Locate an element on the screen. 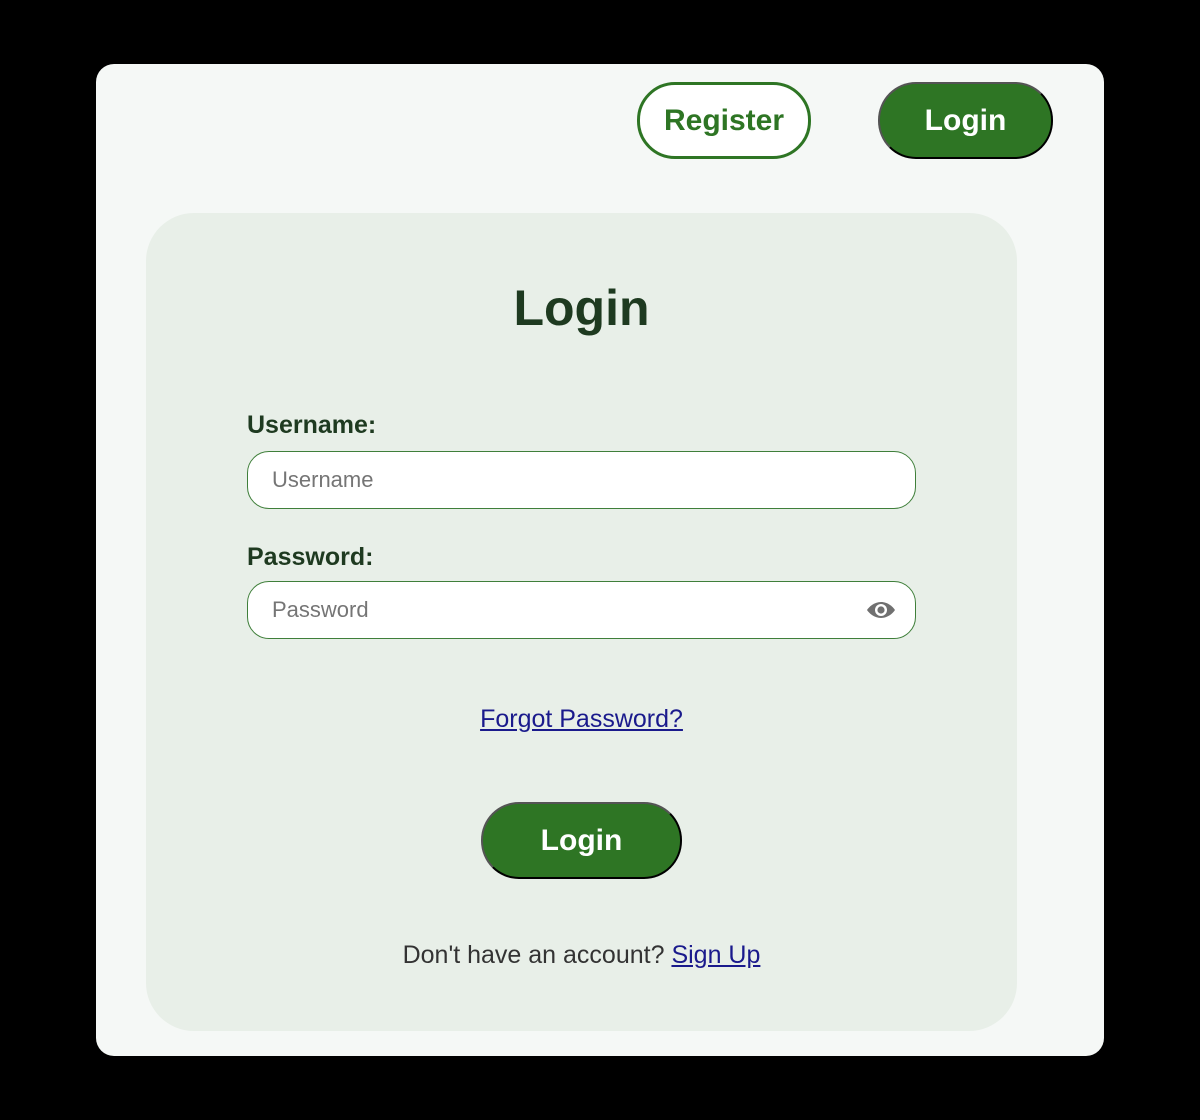  login-submit-button: Login is located at coordinates (581, 840).